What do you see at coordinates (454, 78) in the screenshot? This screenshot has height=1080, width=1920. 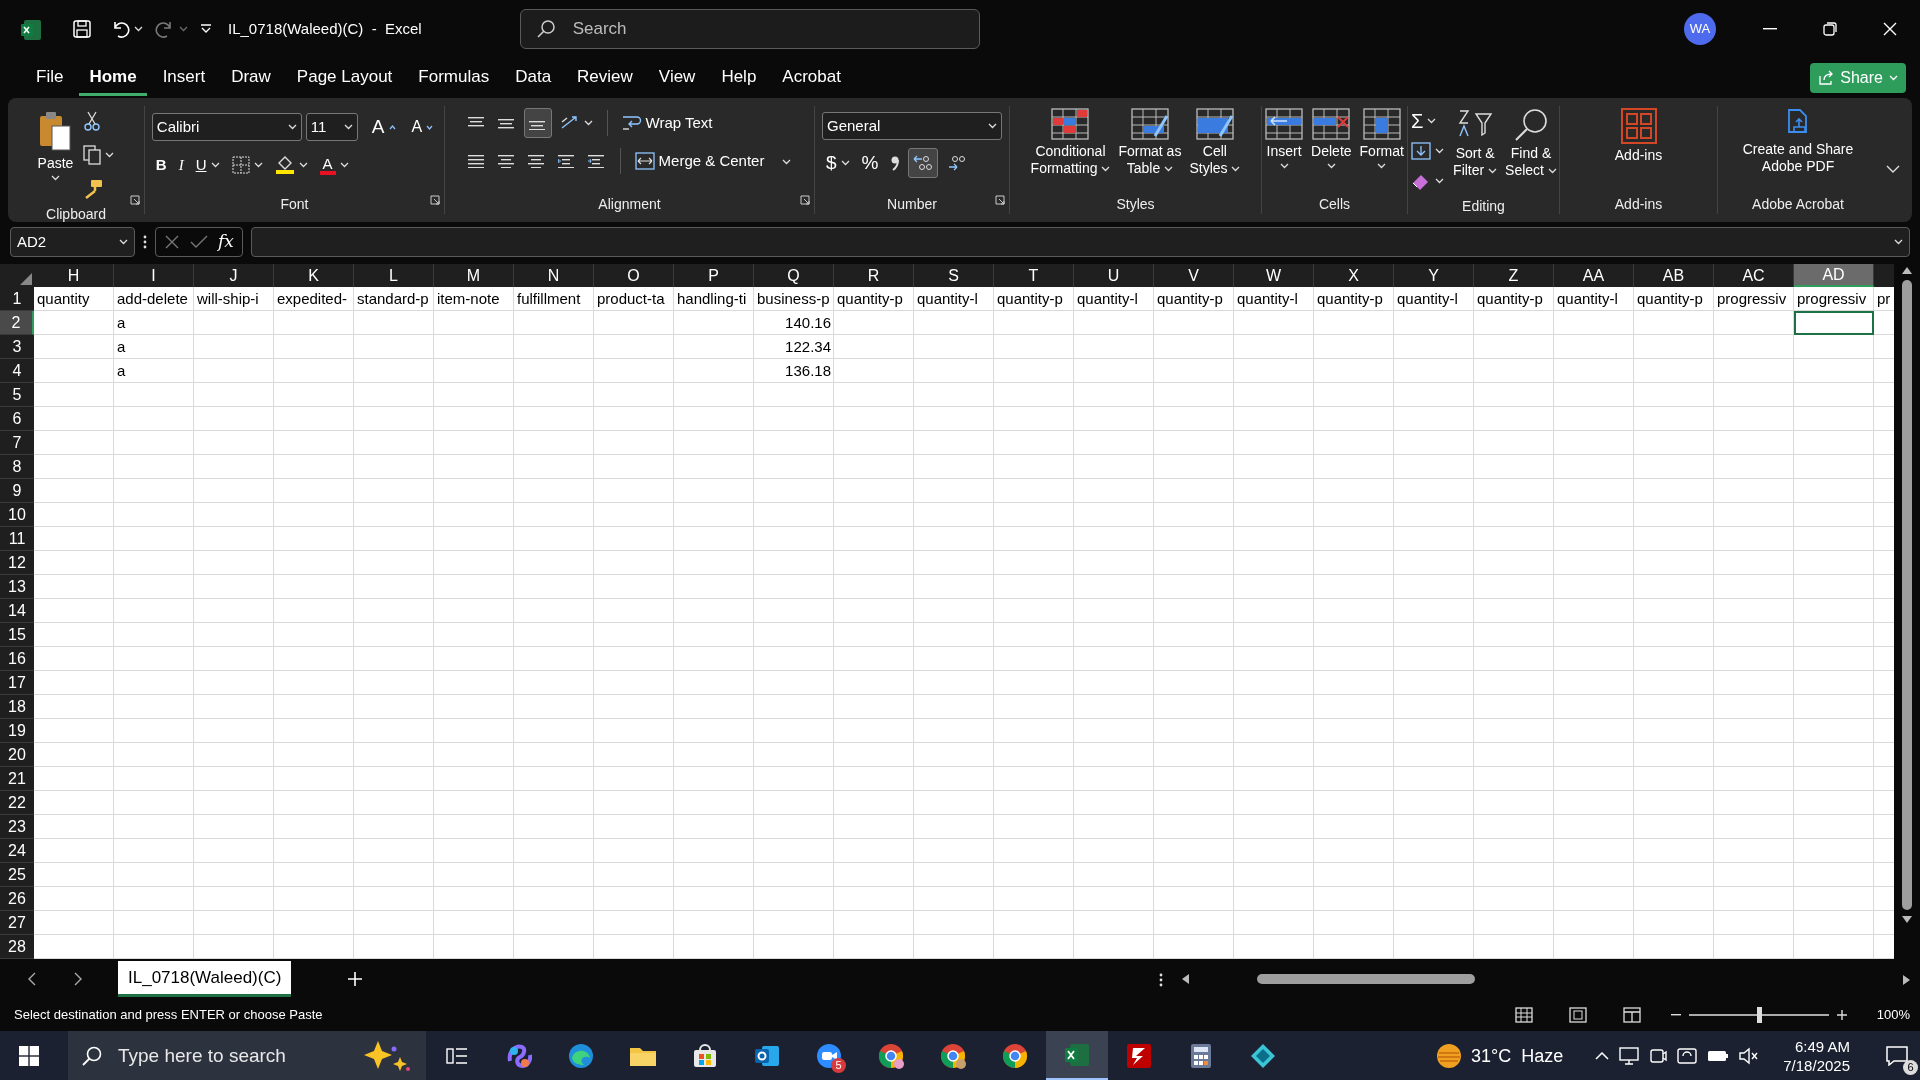 I see `menu-tab: Formulas` at bounding box center [454, 78].